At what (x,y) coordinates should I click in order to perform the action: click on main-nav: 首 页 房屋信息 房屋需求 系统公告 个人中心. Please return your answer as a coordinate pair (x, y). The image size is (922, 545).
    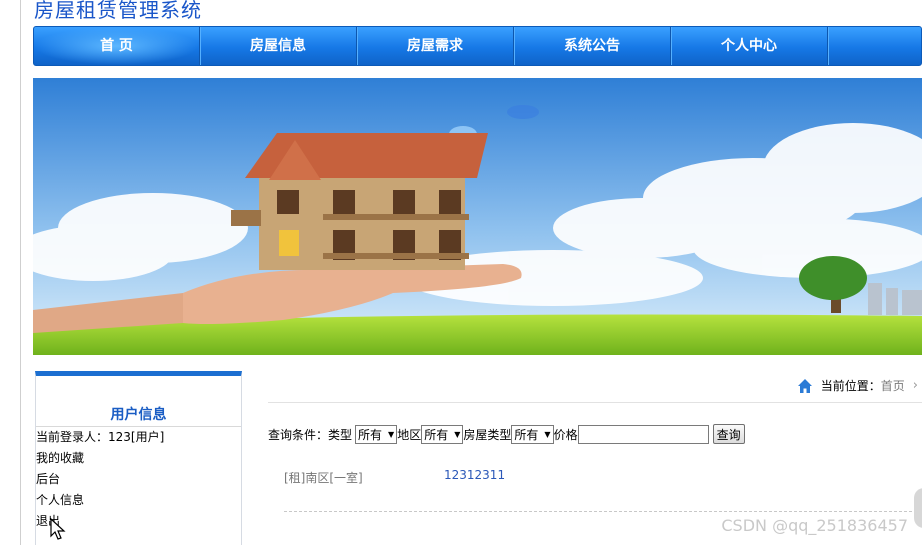
    Looking at the image, I should click on (477, 46).